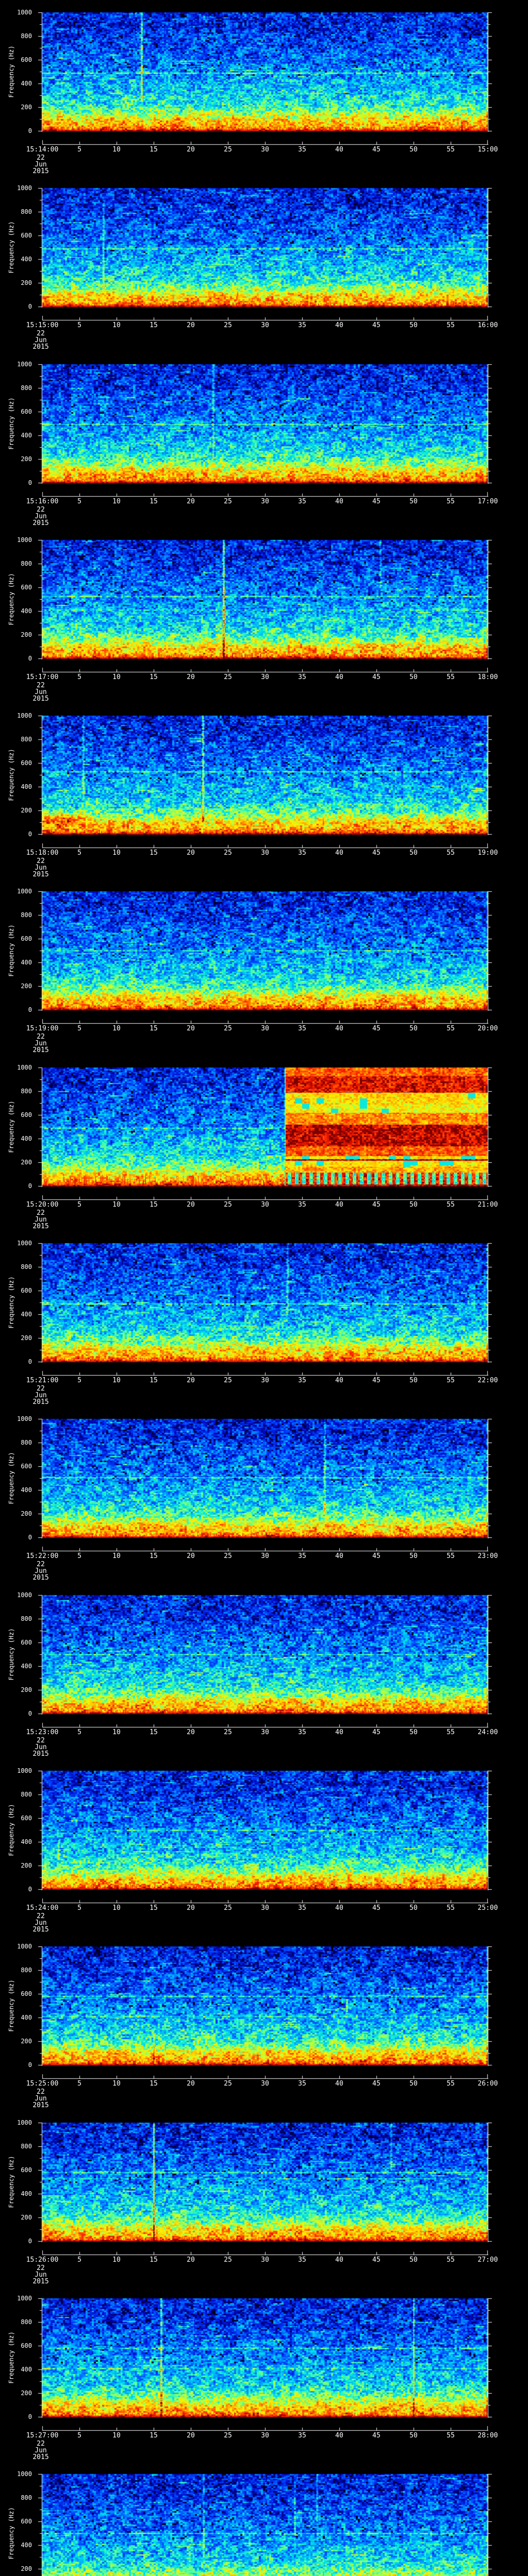 Image resolution: width=528 pixels, height=2576 pixels. I want to click on spectrogram-canvas, so click(264, 2519).